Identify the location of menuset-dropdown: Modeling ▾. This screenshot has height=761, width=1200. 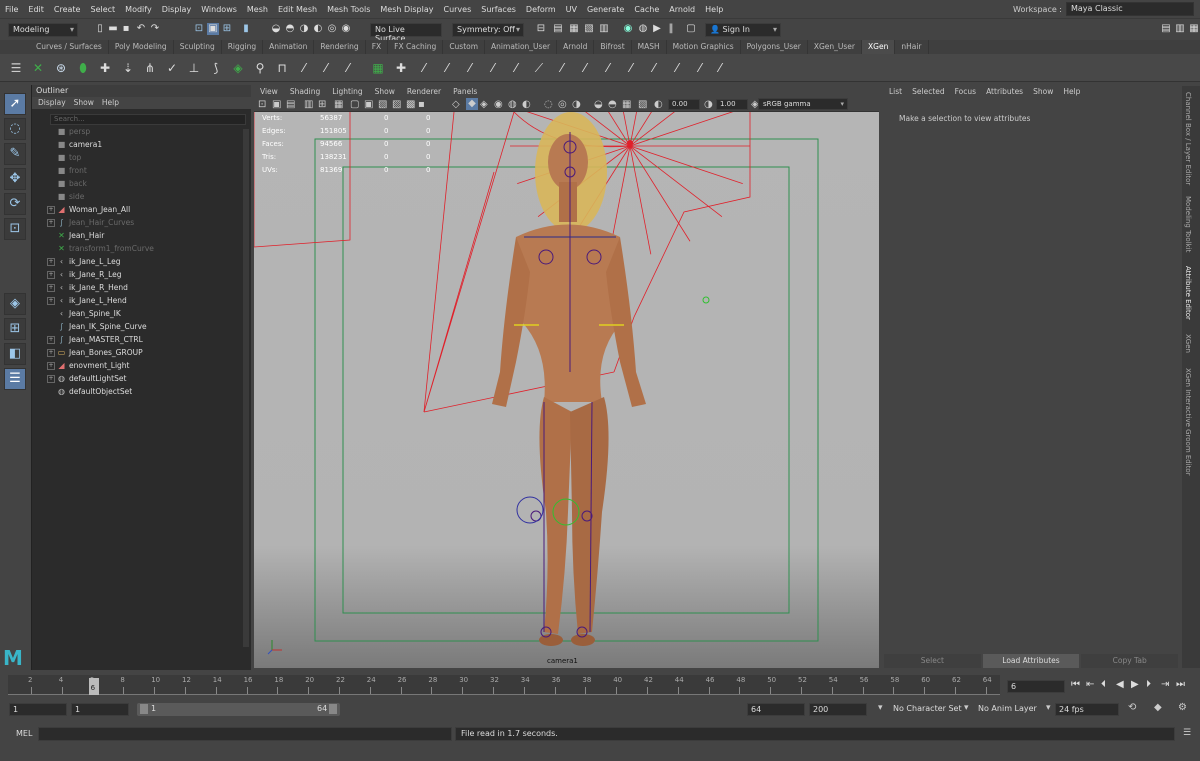
(43, 30).